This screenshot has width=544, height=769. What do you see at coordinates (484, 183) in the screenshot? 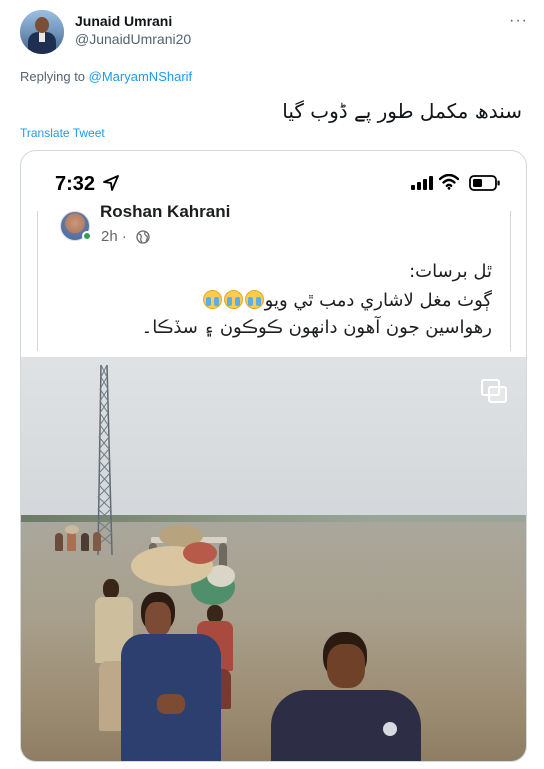
I see `battery-icon` at bounding box center [484, 183].